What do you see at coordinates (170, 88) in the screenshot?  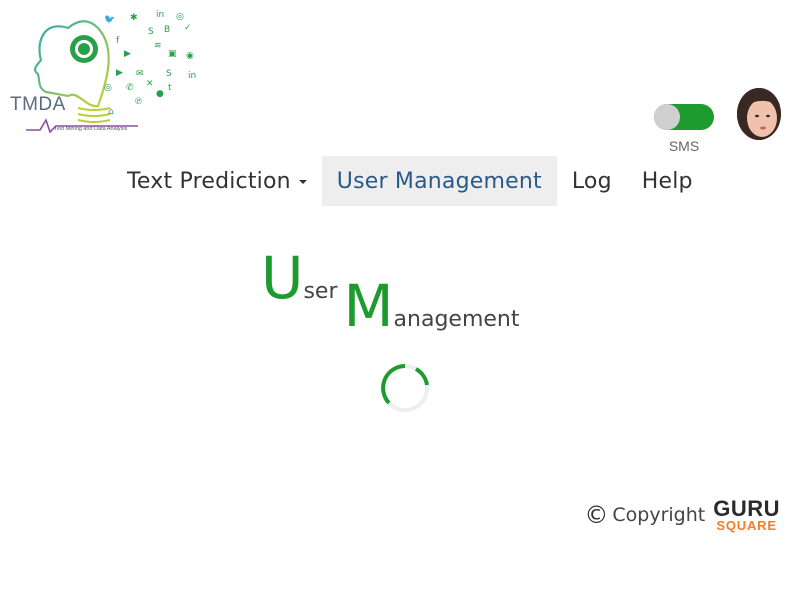 I see `svg-text: t` at bounding box center [170, 88].